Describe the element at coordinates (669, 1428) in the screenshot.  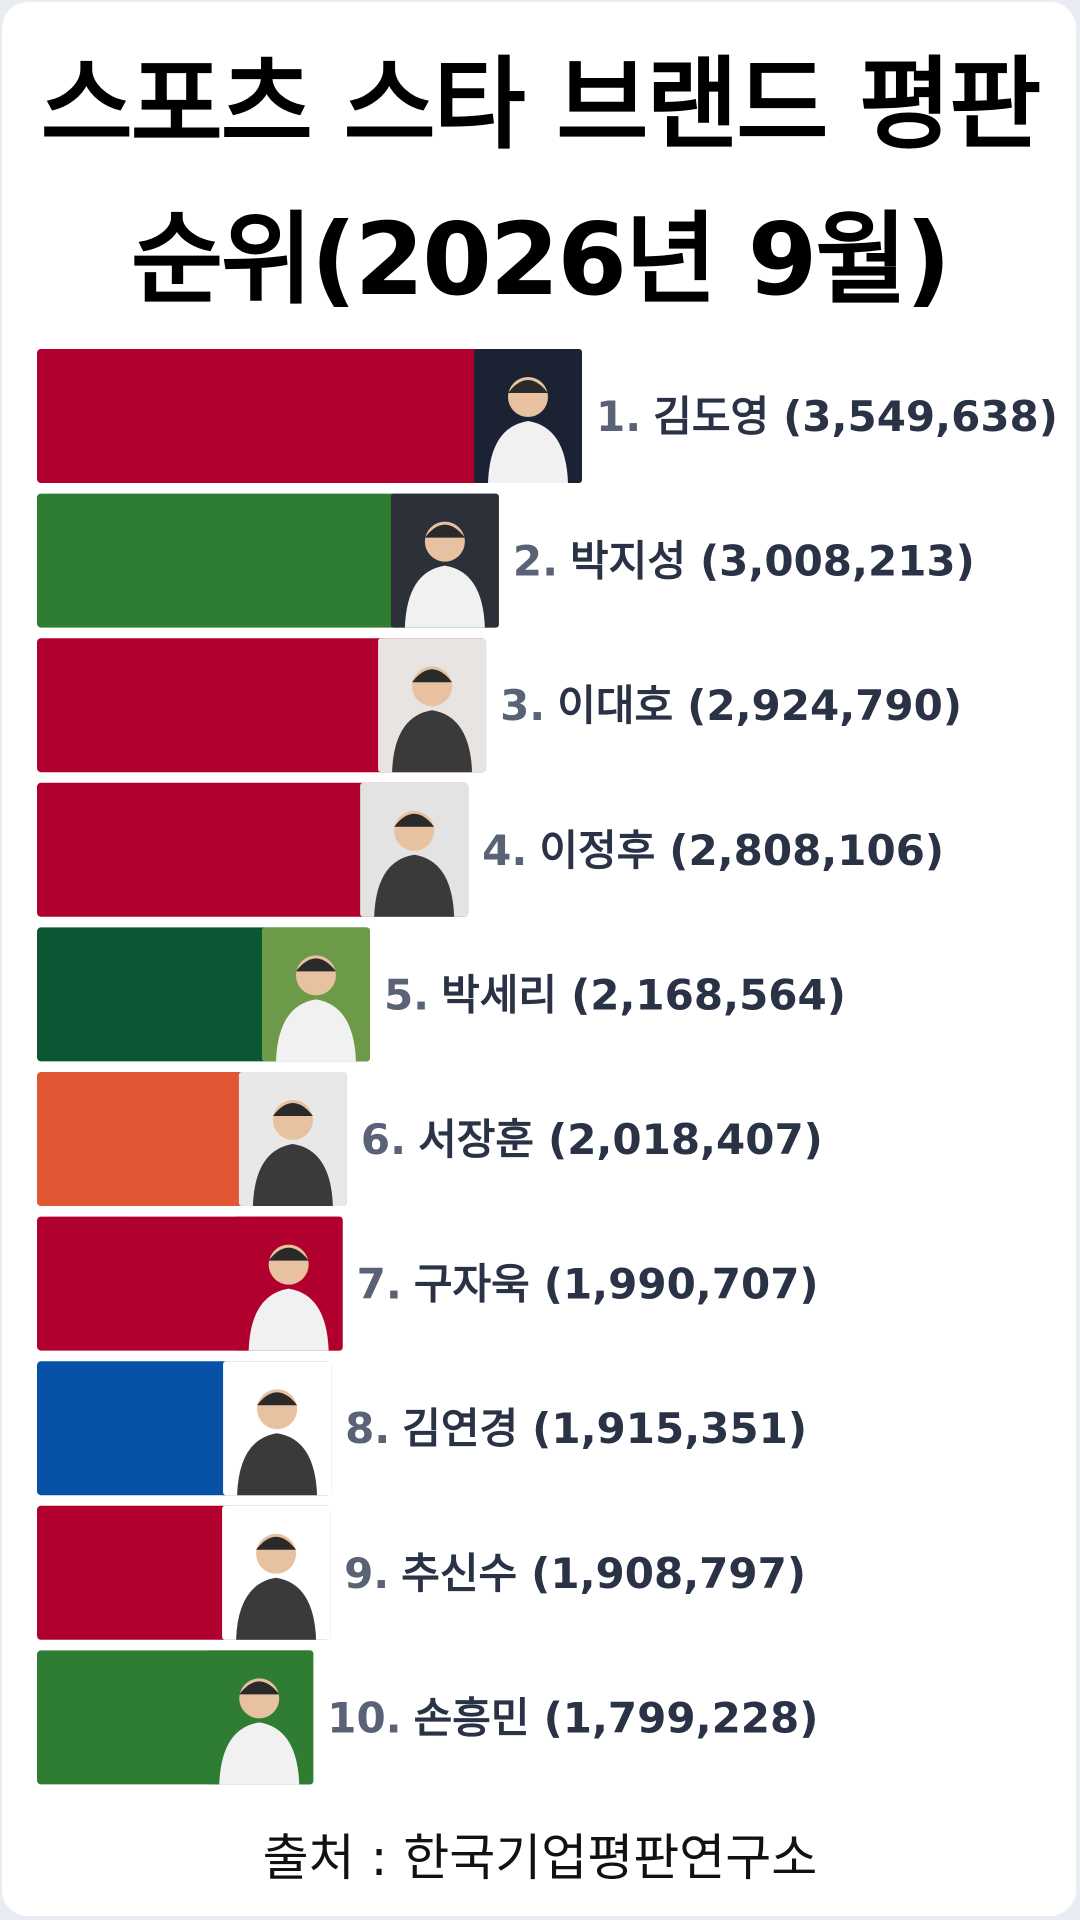
I see `value-label: (1,915,351)` at that location.